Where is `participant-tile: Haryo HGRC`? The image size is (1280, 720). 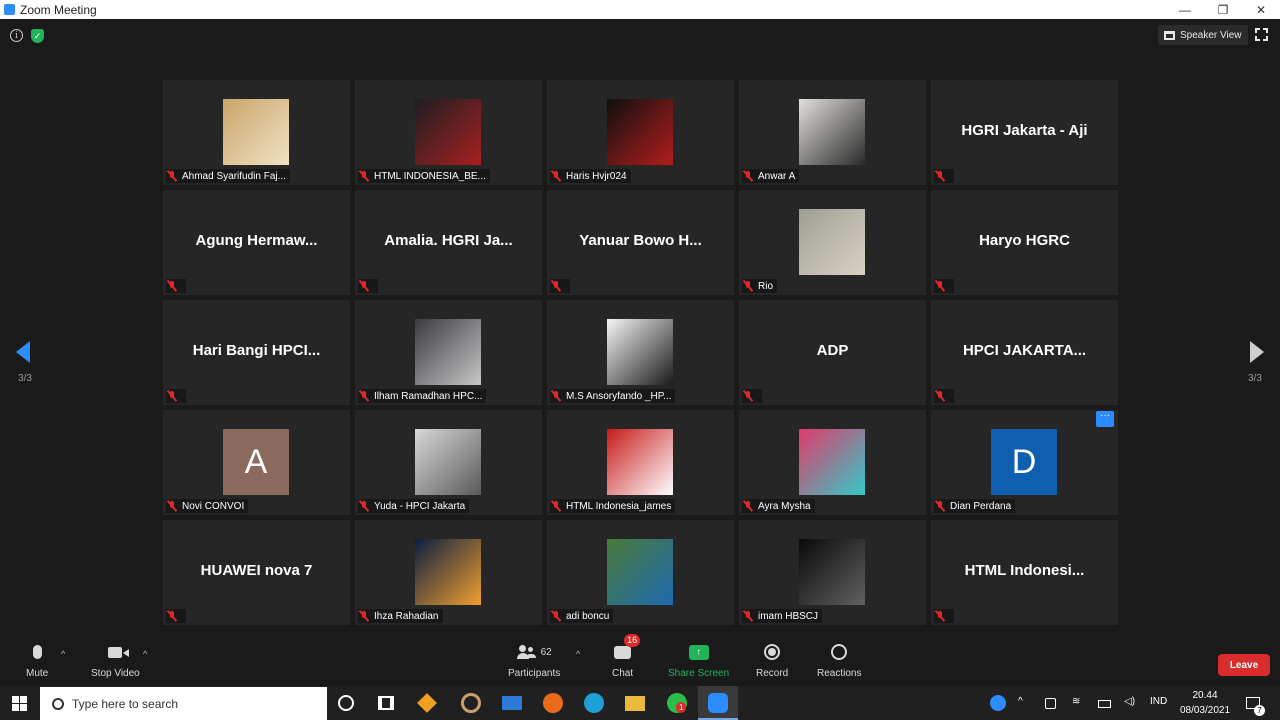
participant-tile: Haryo HGRC is located at coordinates (1024, 242).